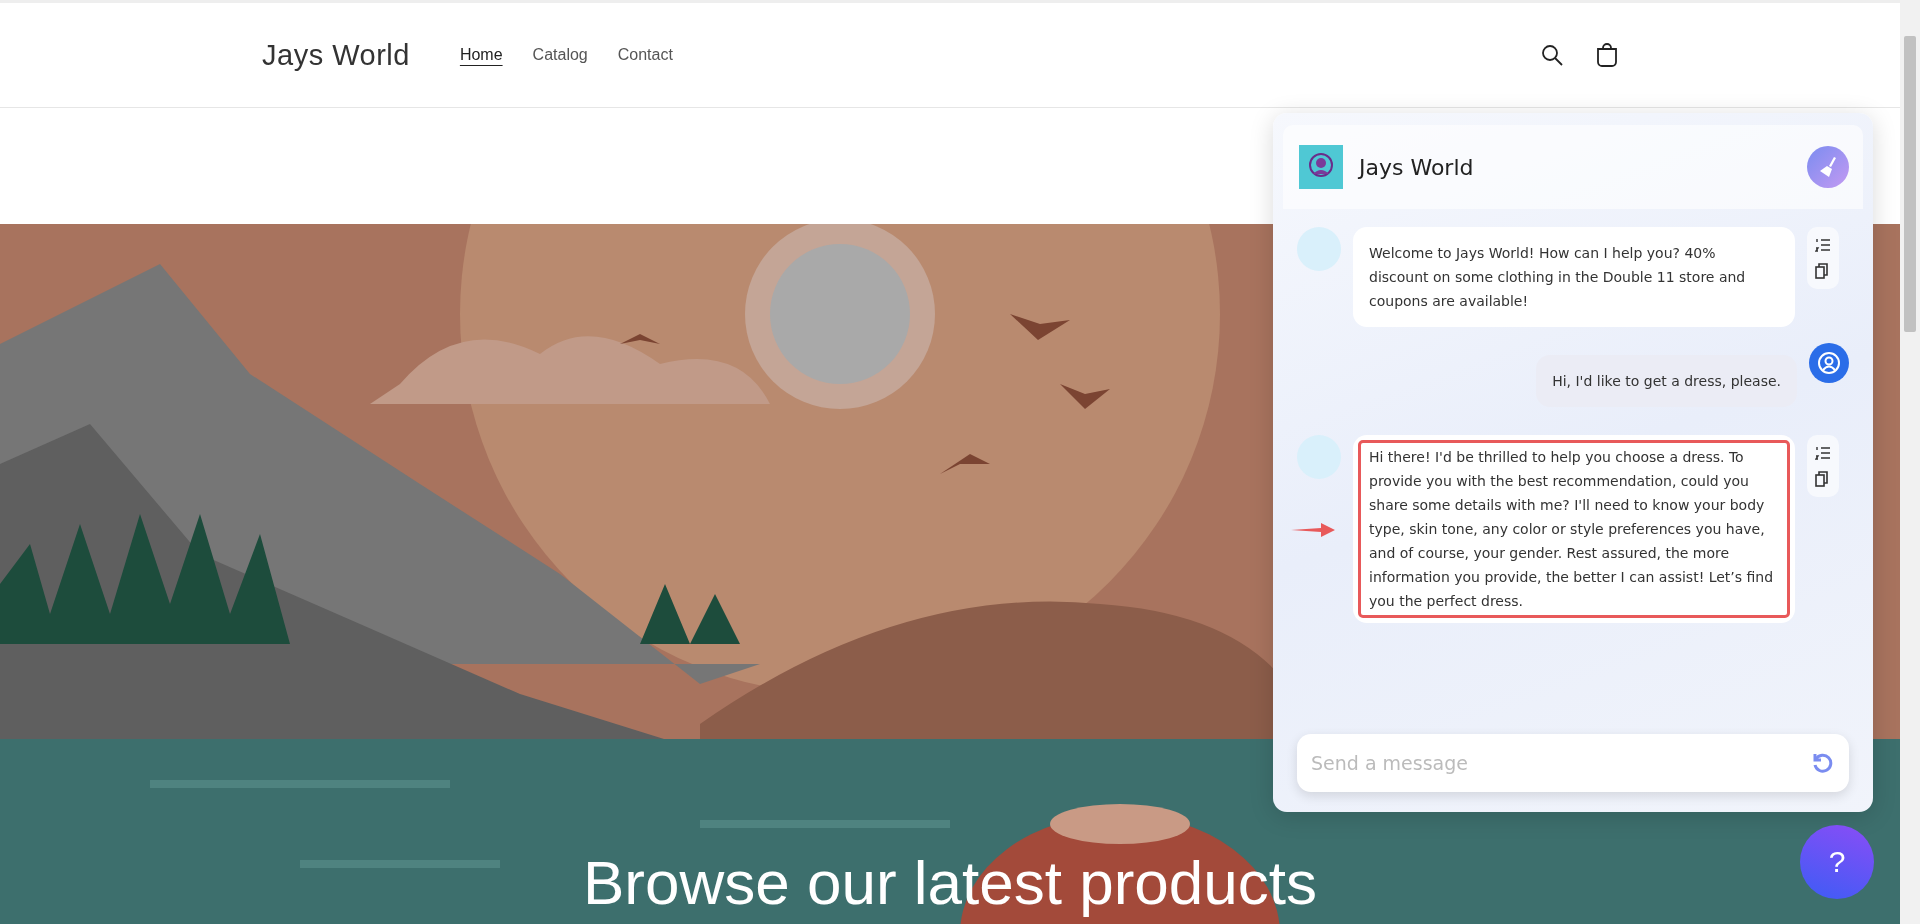  What do you see at coordinates (1828, 167) in the screenshot?
I see `broom-icon` at bounding box center [1828, 167].